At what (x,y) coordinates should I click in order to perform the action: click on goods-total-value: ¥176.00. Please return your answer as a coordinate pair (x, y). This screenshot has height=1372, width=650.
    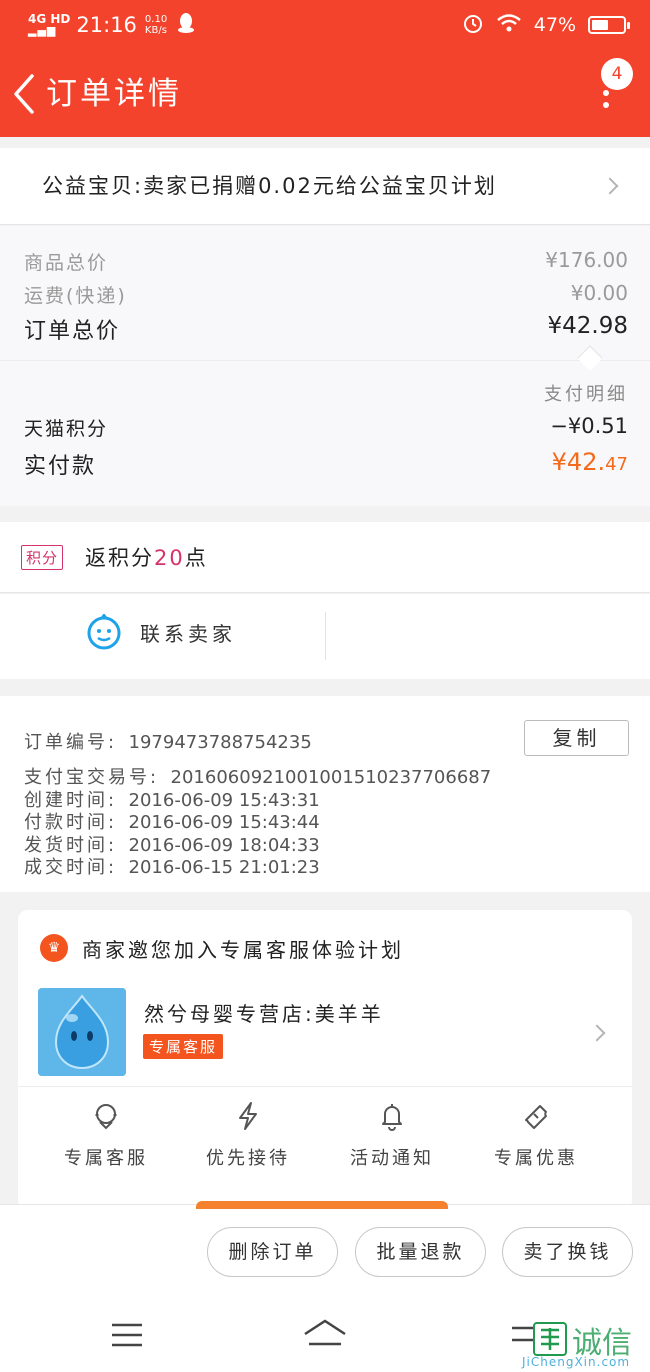
    Looking at the image, I should click on (586, 260).